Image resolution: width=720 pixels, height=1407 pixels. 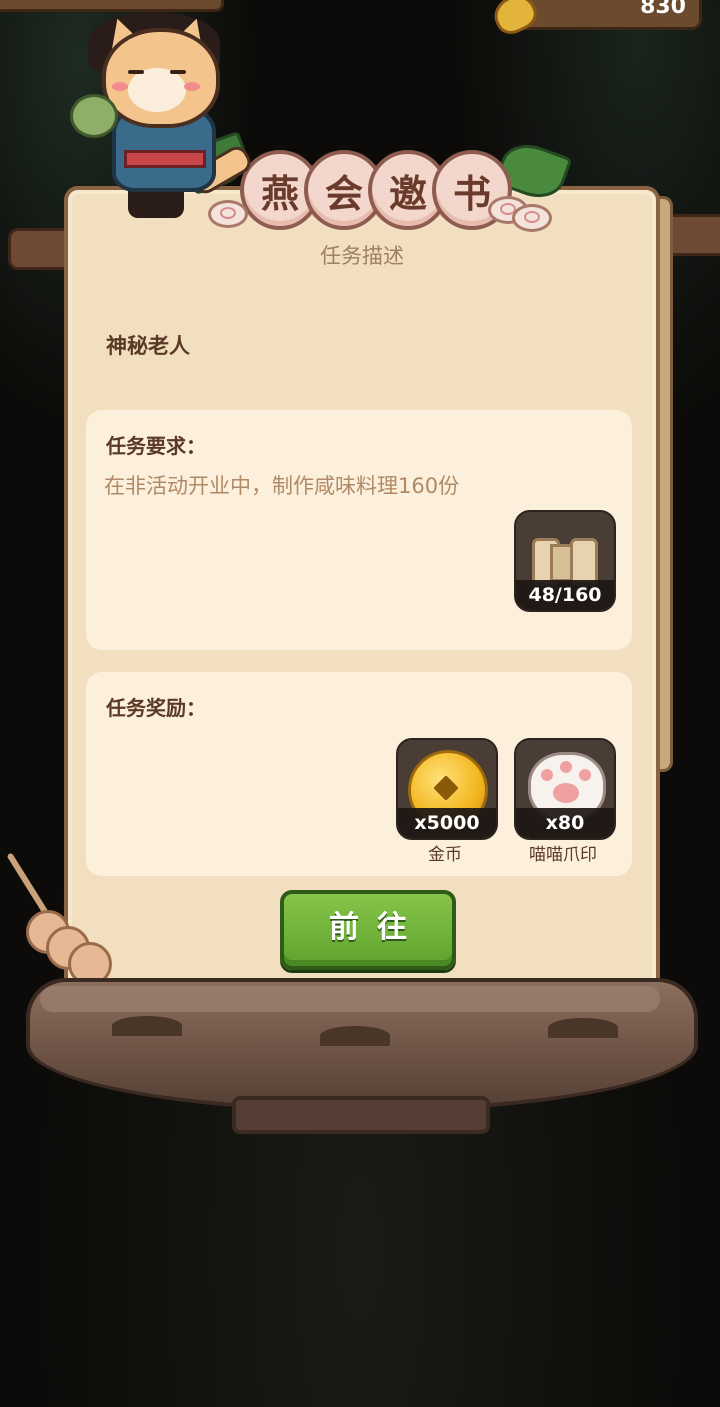 I want to click on requirement-progress: 48/160, so click(x=565, y=595).